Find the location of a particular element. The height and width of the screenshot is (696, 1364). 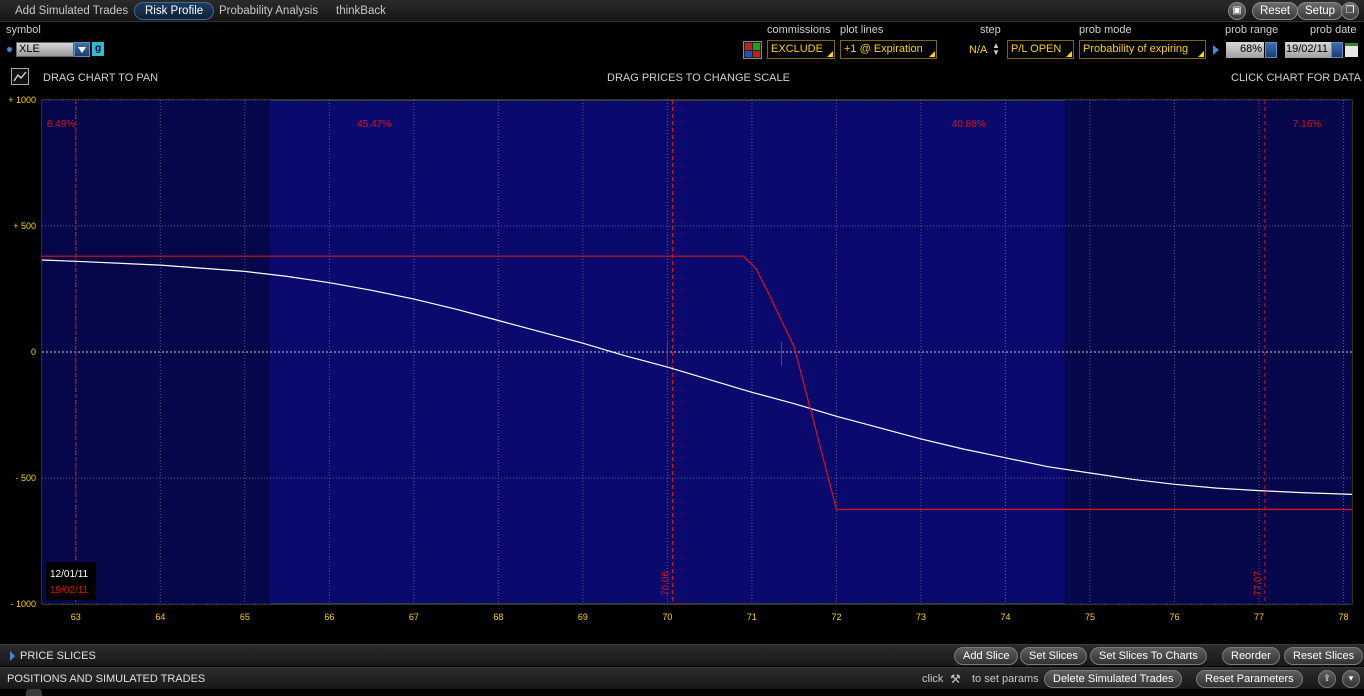

drag-chart-hint: DRAG CHART TO PAN is located at coordinates (101, 78).